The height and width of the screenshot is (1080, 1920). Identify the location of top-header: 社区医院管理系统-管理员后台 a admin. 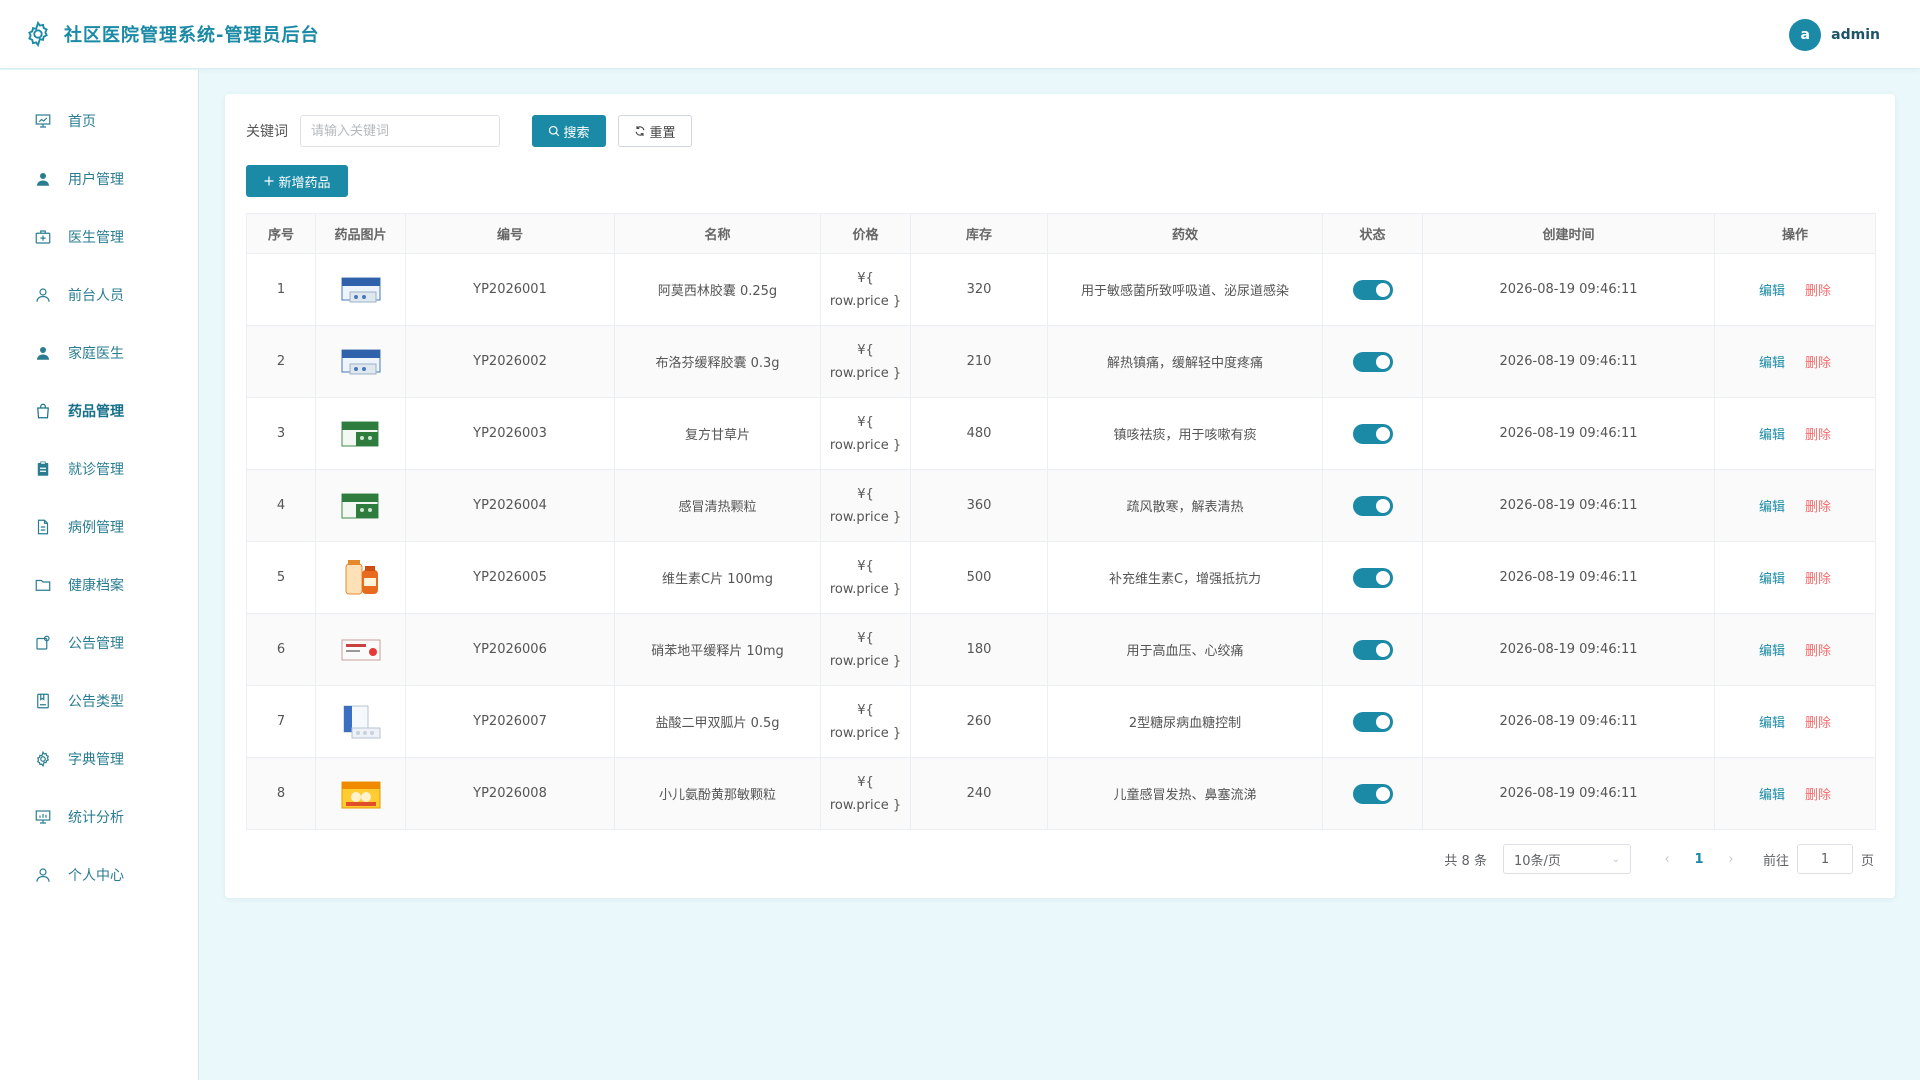
(960, 34).